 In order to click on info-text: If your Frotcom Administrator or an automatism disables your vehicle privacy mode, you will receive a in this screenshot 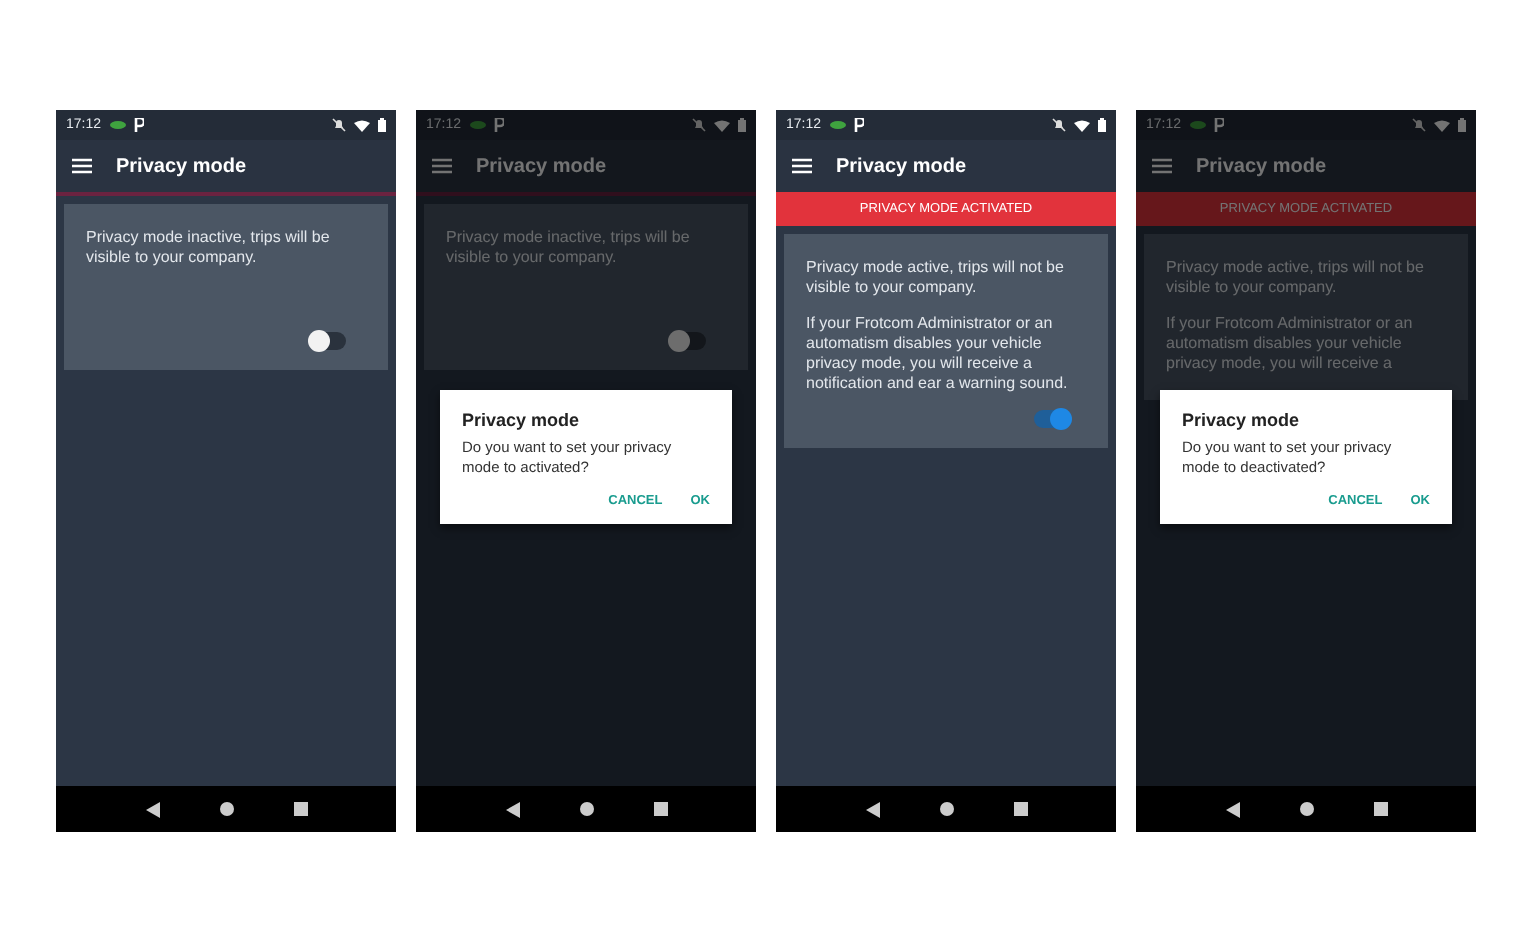, I will do `click(1290, 344)`.